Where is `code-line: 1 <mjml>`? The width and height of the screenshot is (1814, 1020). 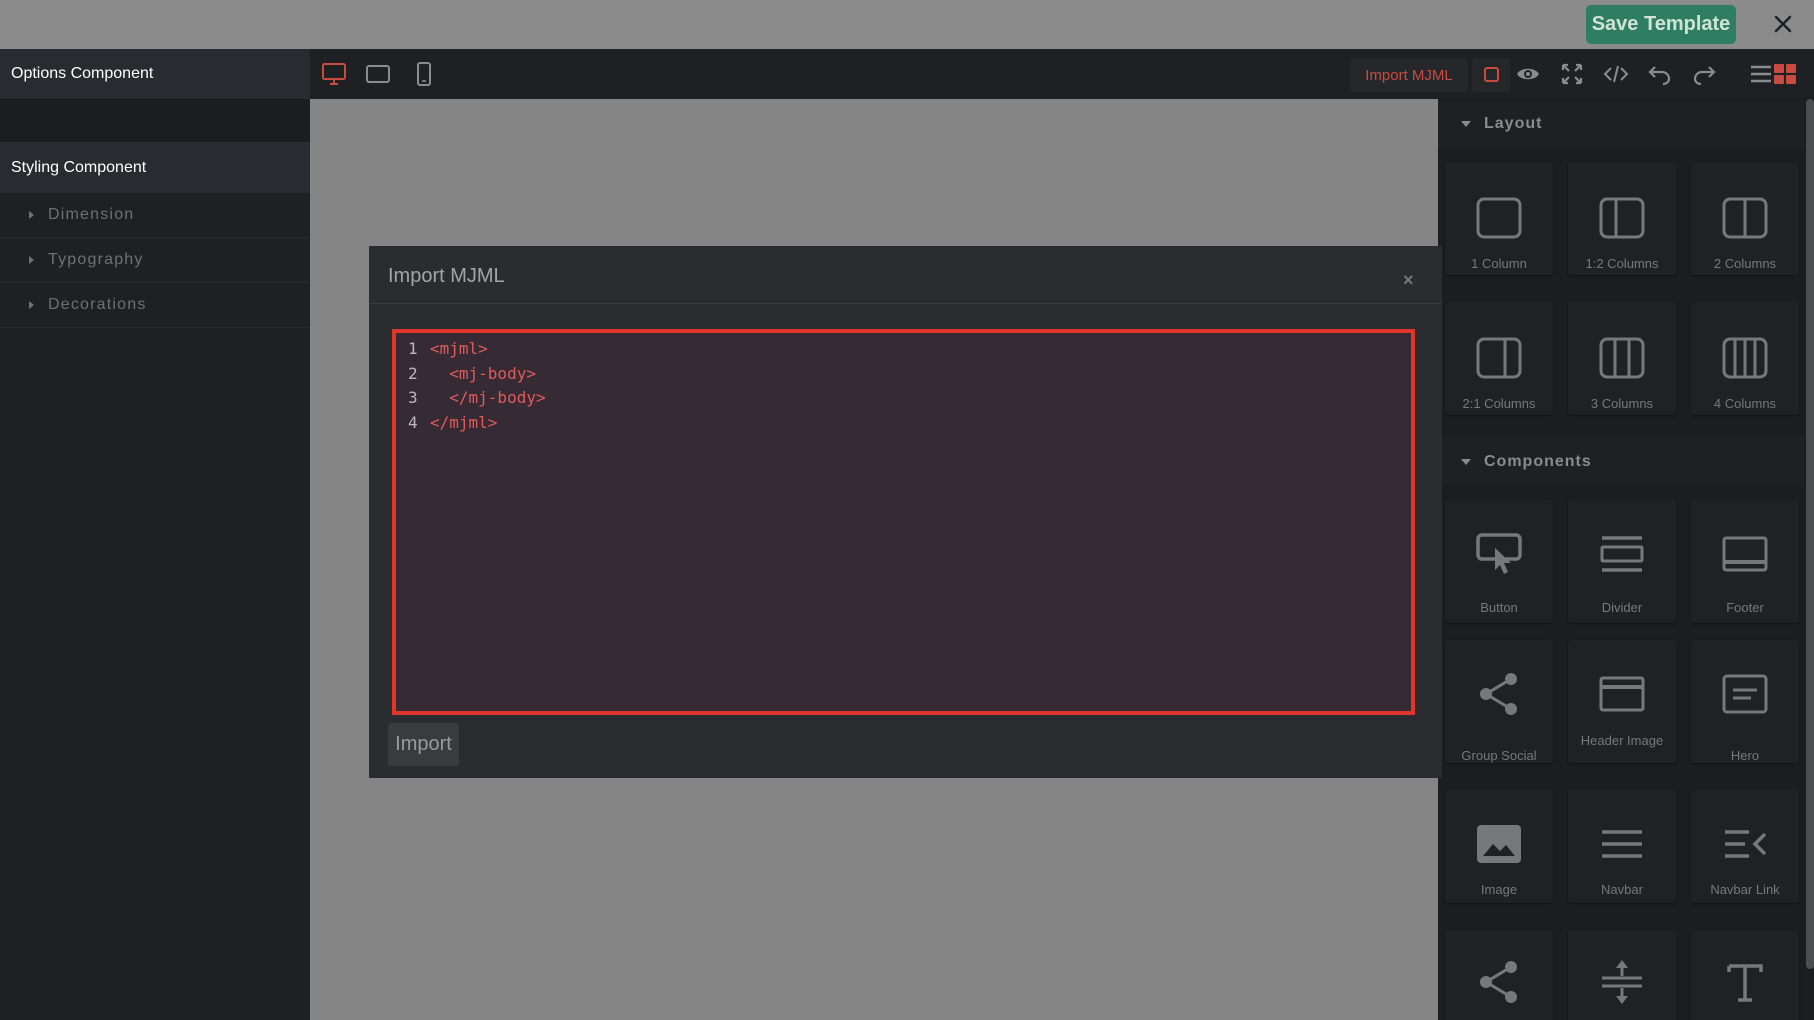 code-line: 1 <mjml> is located at coordinates (448, 351).